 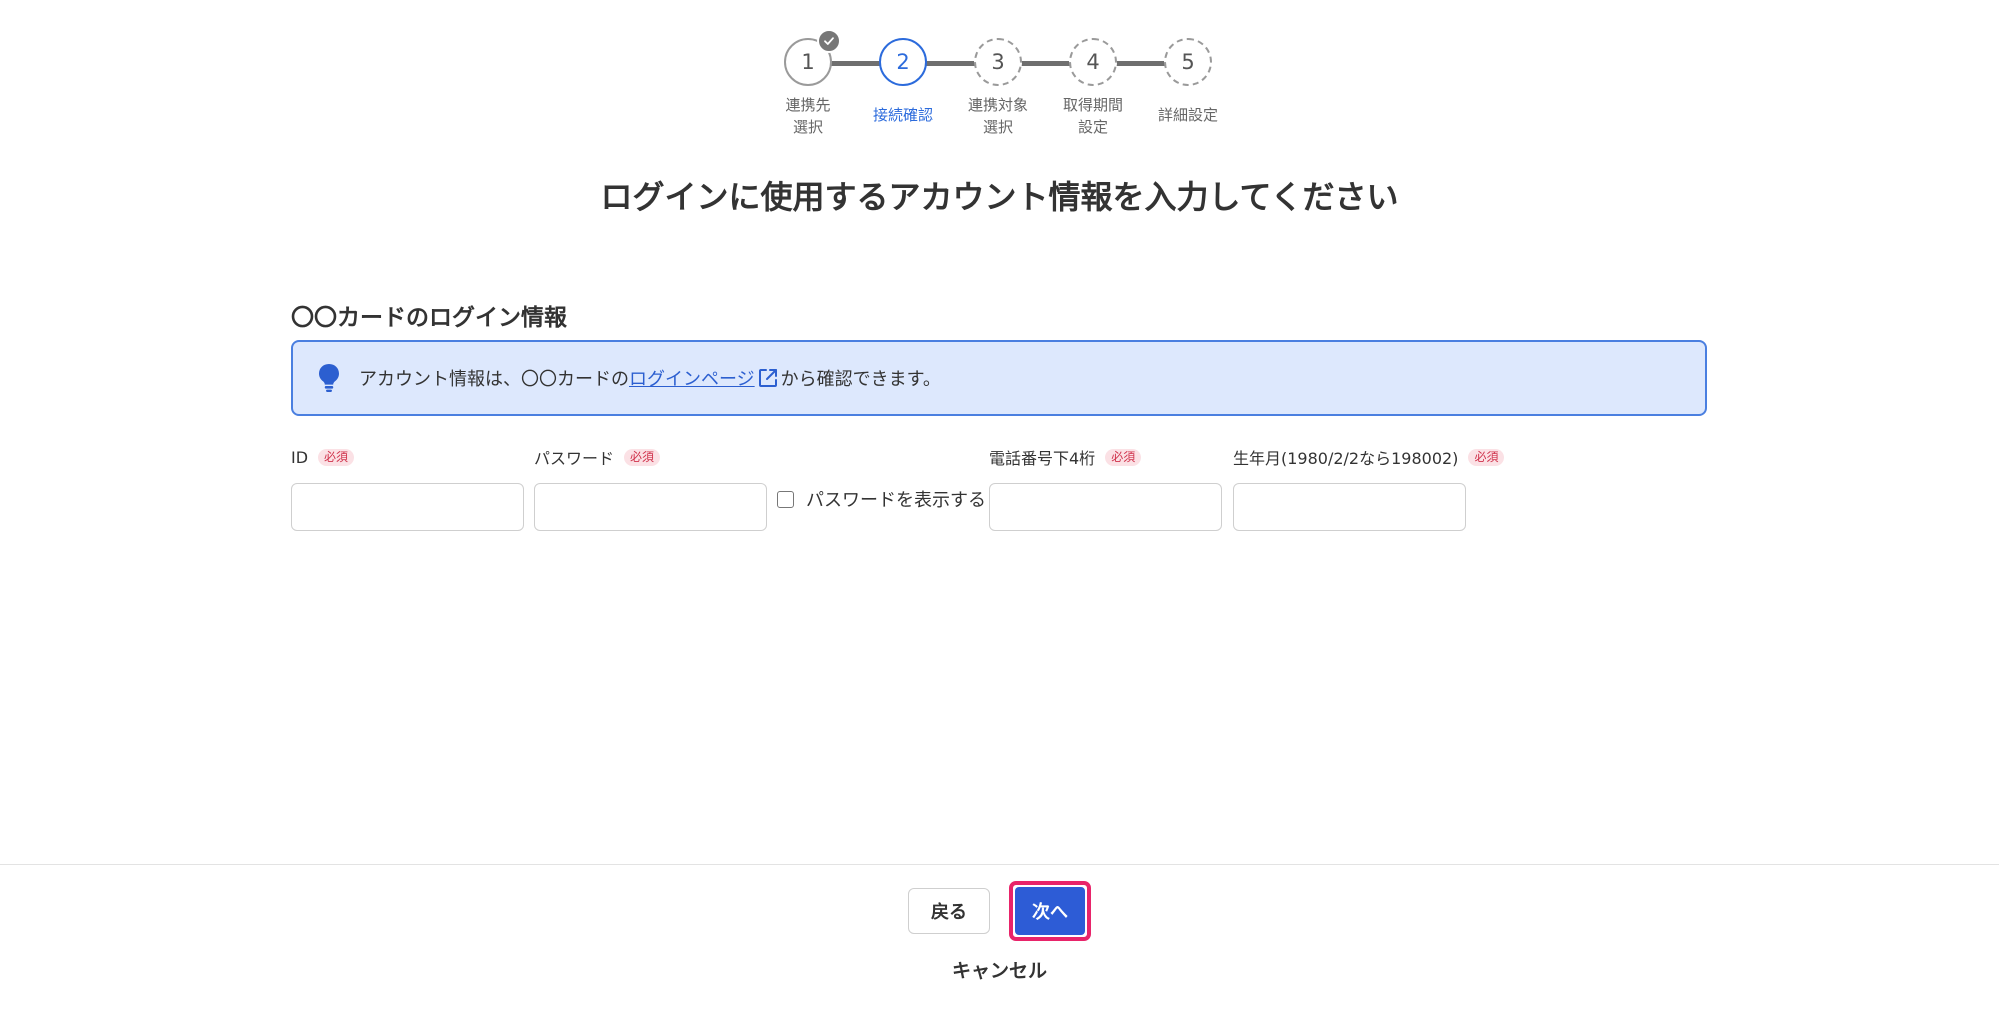 I want to click on step-circle: 4, so click(x=1093, y=62).